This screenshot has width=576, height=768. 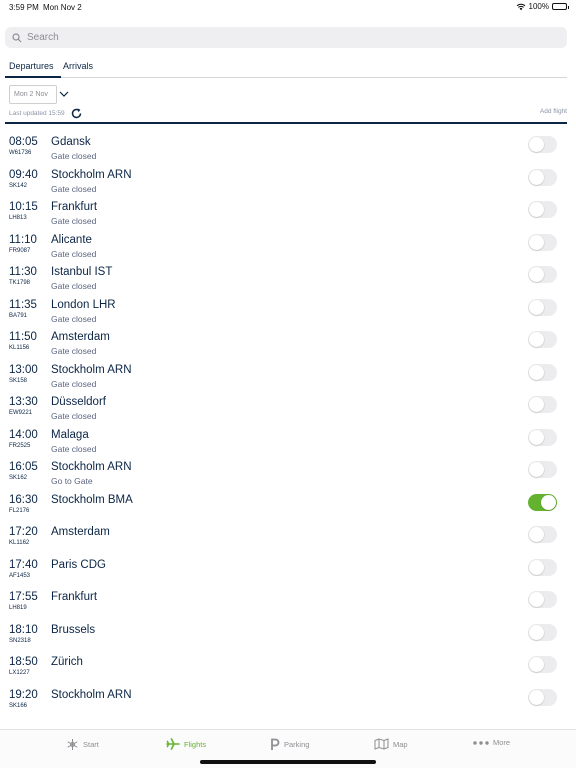 What do you see at coordinates (20, 153) in the screenshot?
I see `flight-number: W61736` at bounding box center [20, 153].